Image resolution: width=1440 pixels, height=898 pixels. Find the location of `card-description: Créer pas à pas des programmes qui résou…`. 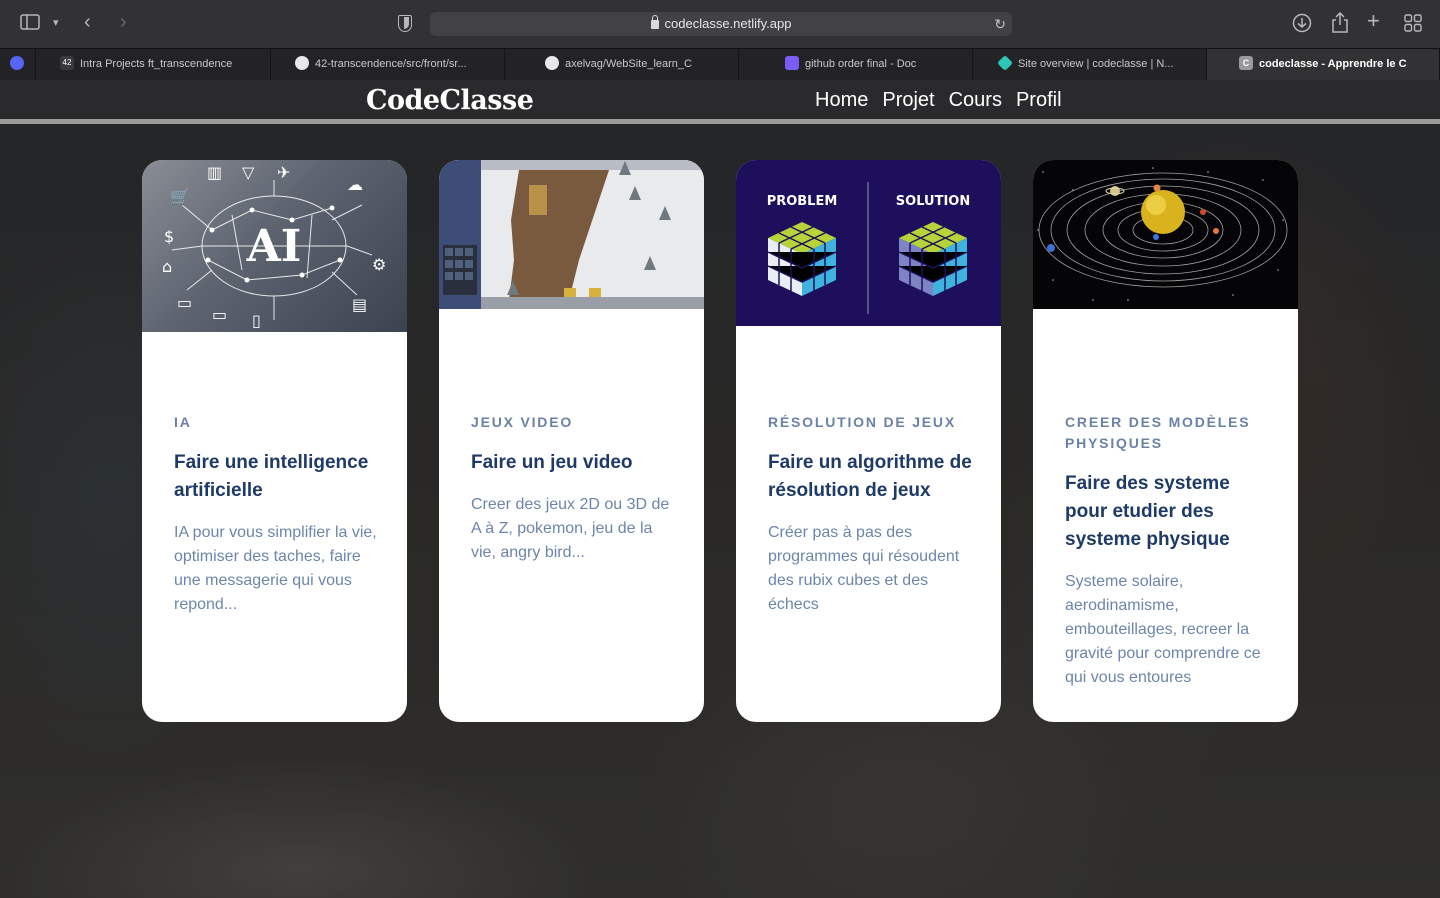

card-description: Créer pas à pas des programmes qui résou… is located at coordinates (864, 568).